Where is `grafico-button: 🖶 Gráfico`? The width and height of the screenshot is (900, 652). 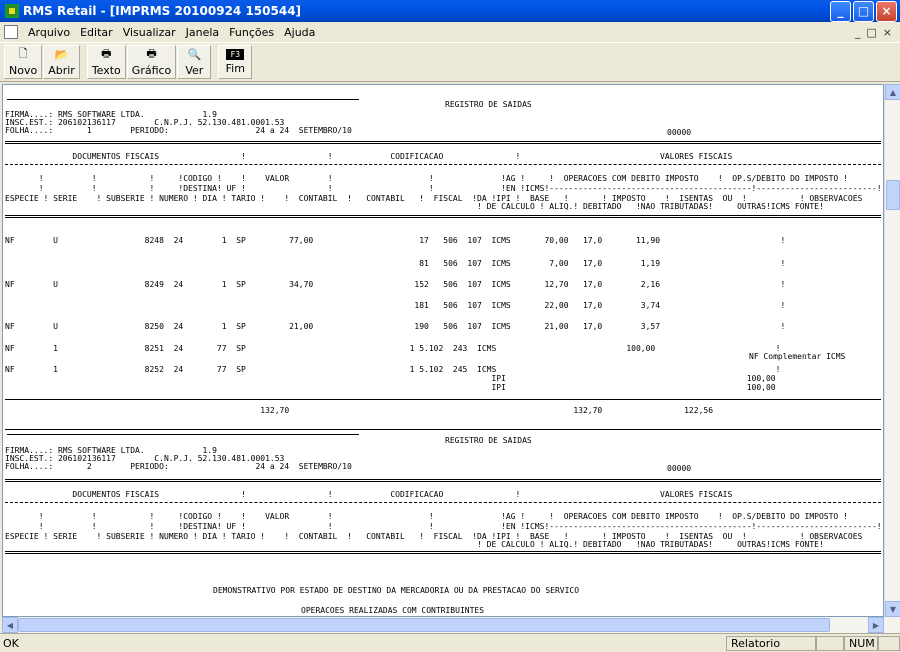 grafico-button: 🖶 Gráfico is located at coordinates (151, 62).